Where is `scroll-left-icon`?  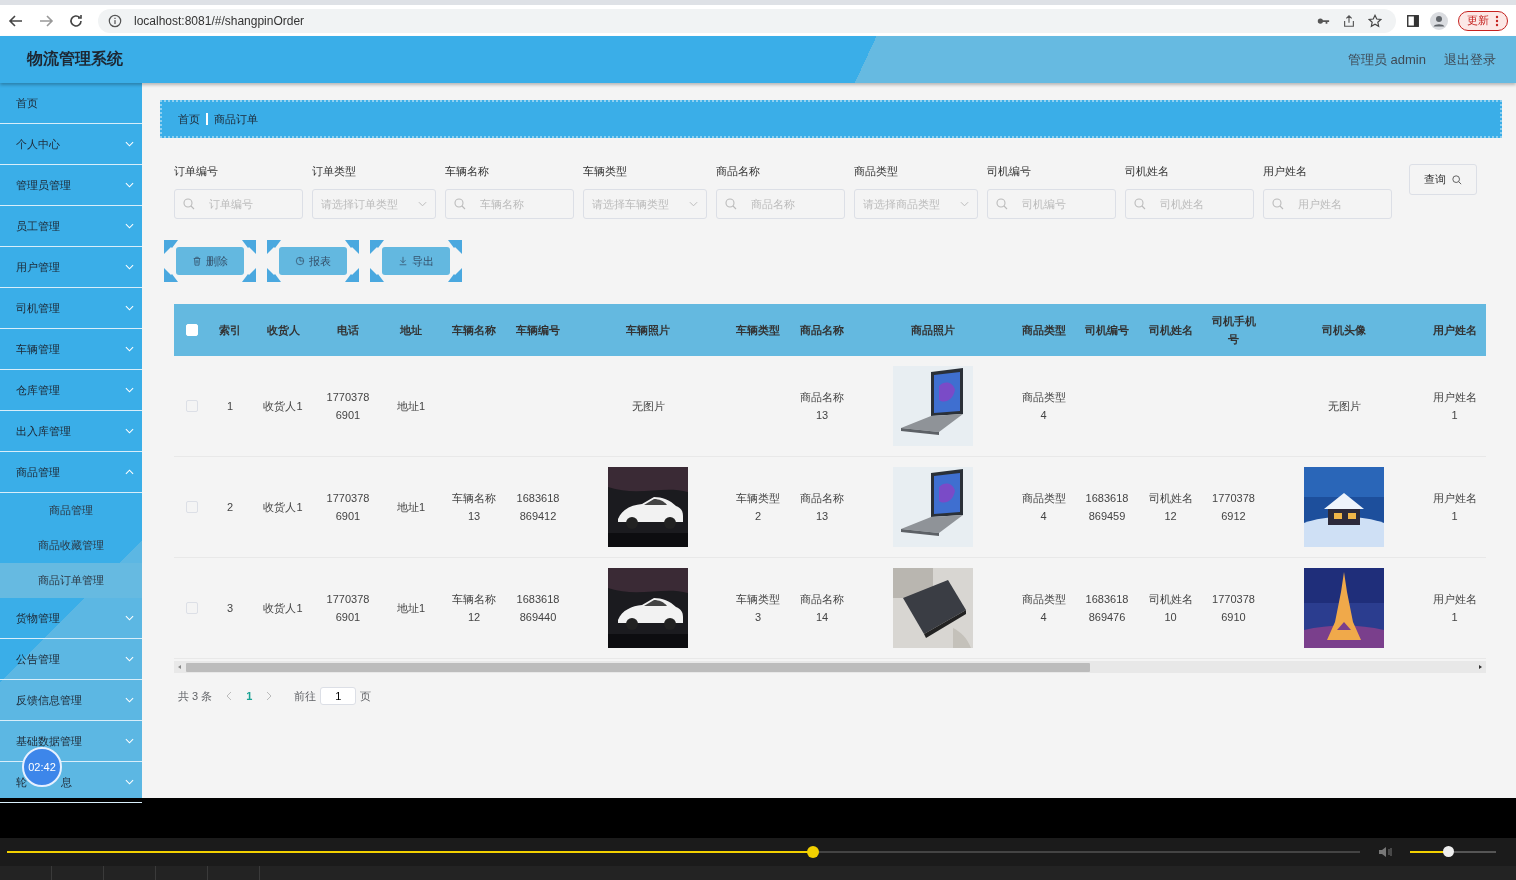 scroll-left-icon is located at coordinates (180, 667).